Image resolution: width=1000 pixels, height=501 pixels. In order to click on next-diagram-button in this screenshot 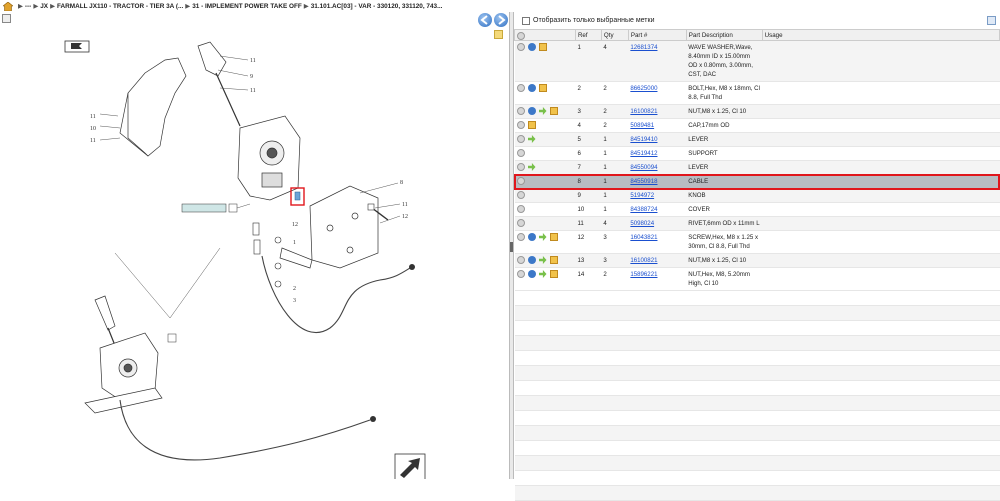, I will do `click(501, 20)`.